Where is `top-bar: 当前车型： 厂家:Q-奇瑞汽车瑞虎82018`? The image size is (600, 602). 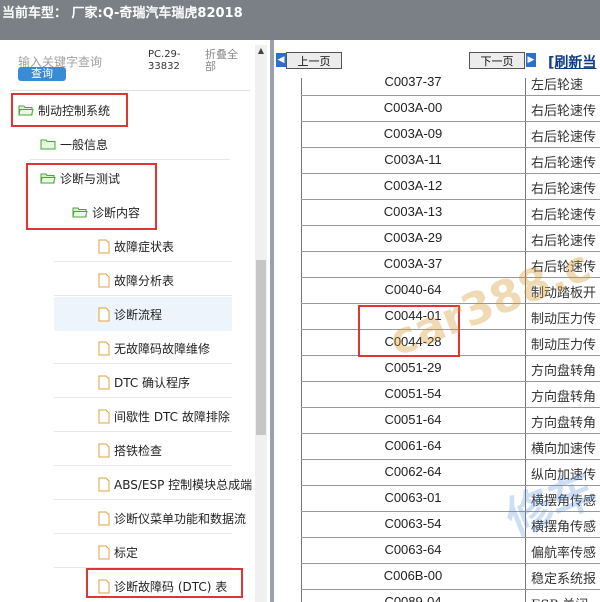
top-bar: 当前车型： 厂家:Q-奇瑞汽车瑞虎82018 is located at coordinates (300, 20).